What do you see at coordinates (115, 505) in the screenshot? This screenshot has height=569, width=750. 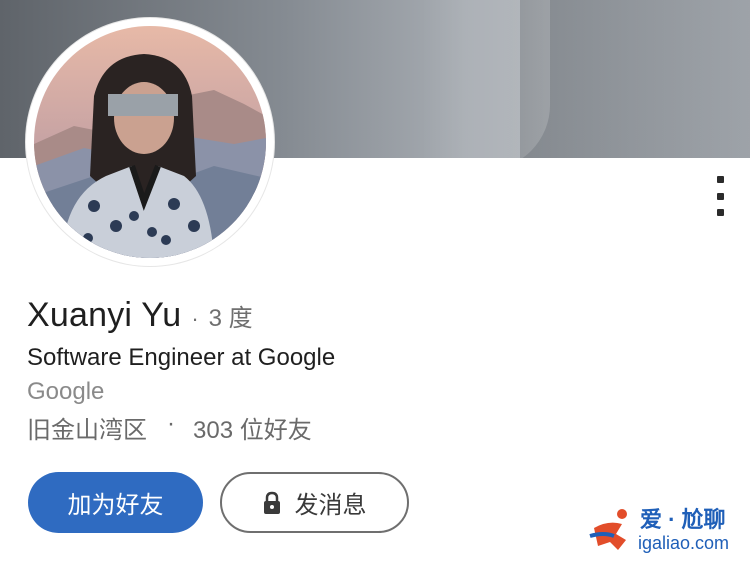 I see `add-friend-label: 加为好友` at bounding box center [115, 505].